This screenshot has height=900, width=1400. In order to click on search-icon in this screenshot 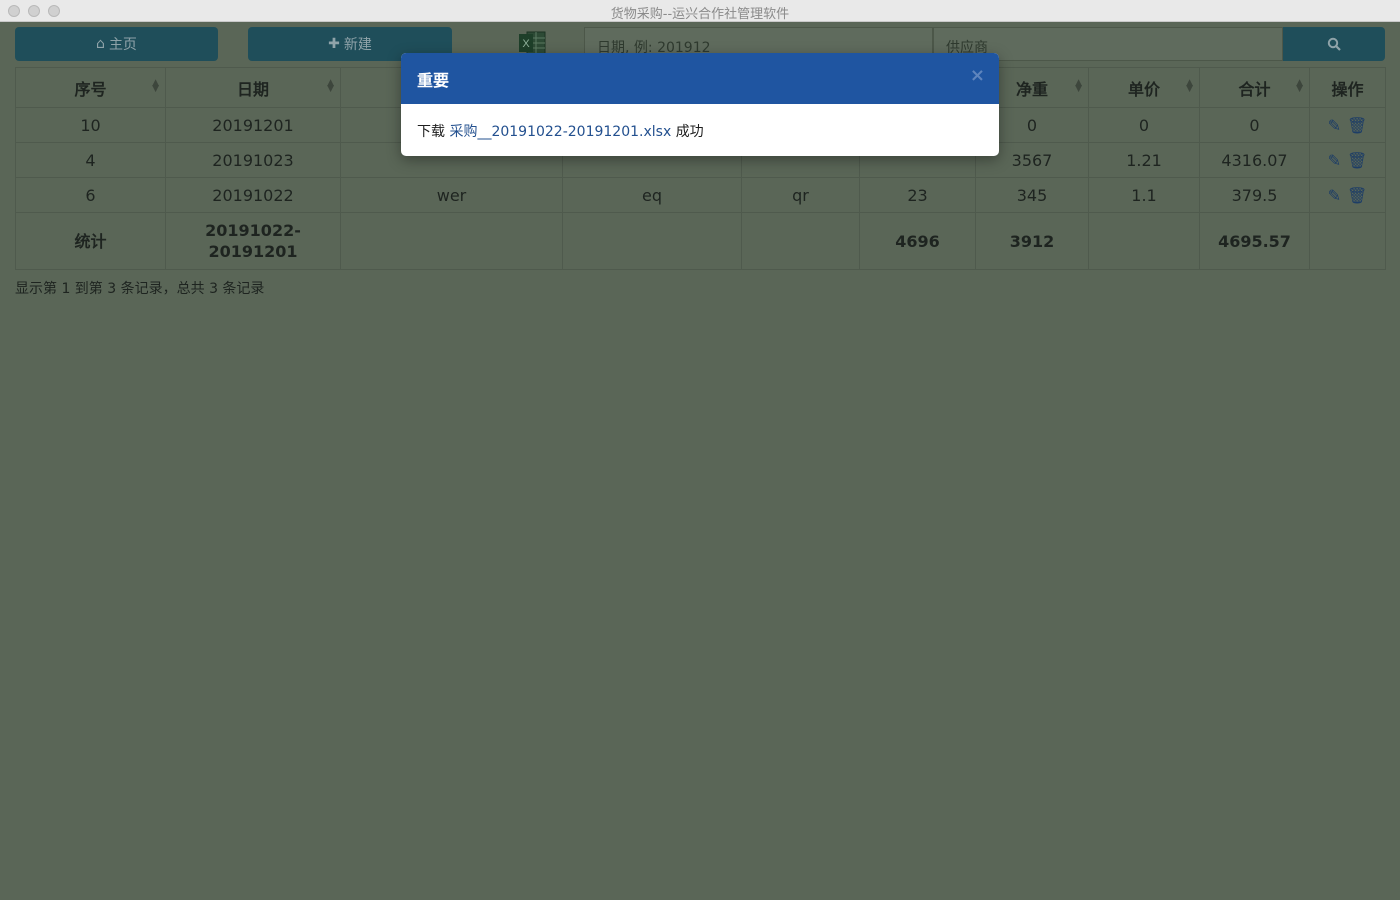, I will do `click(1334, 44)`.